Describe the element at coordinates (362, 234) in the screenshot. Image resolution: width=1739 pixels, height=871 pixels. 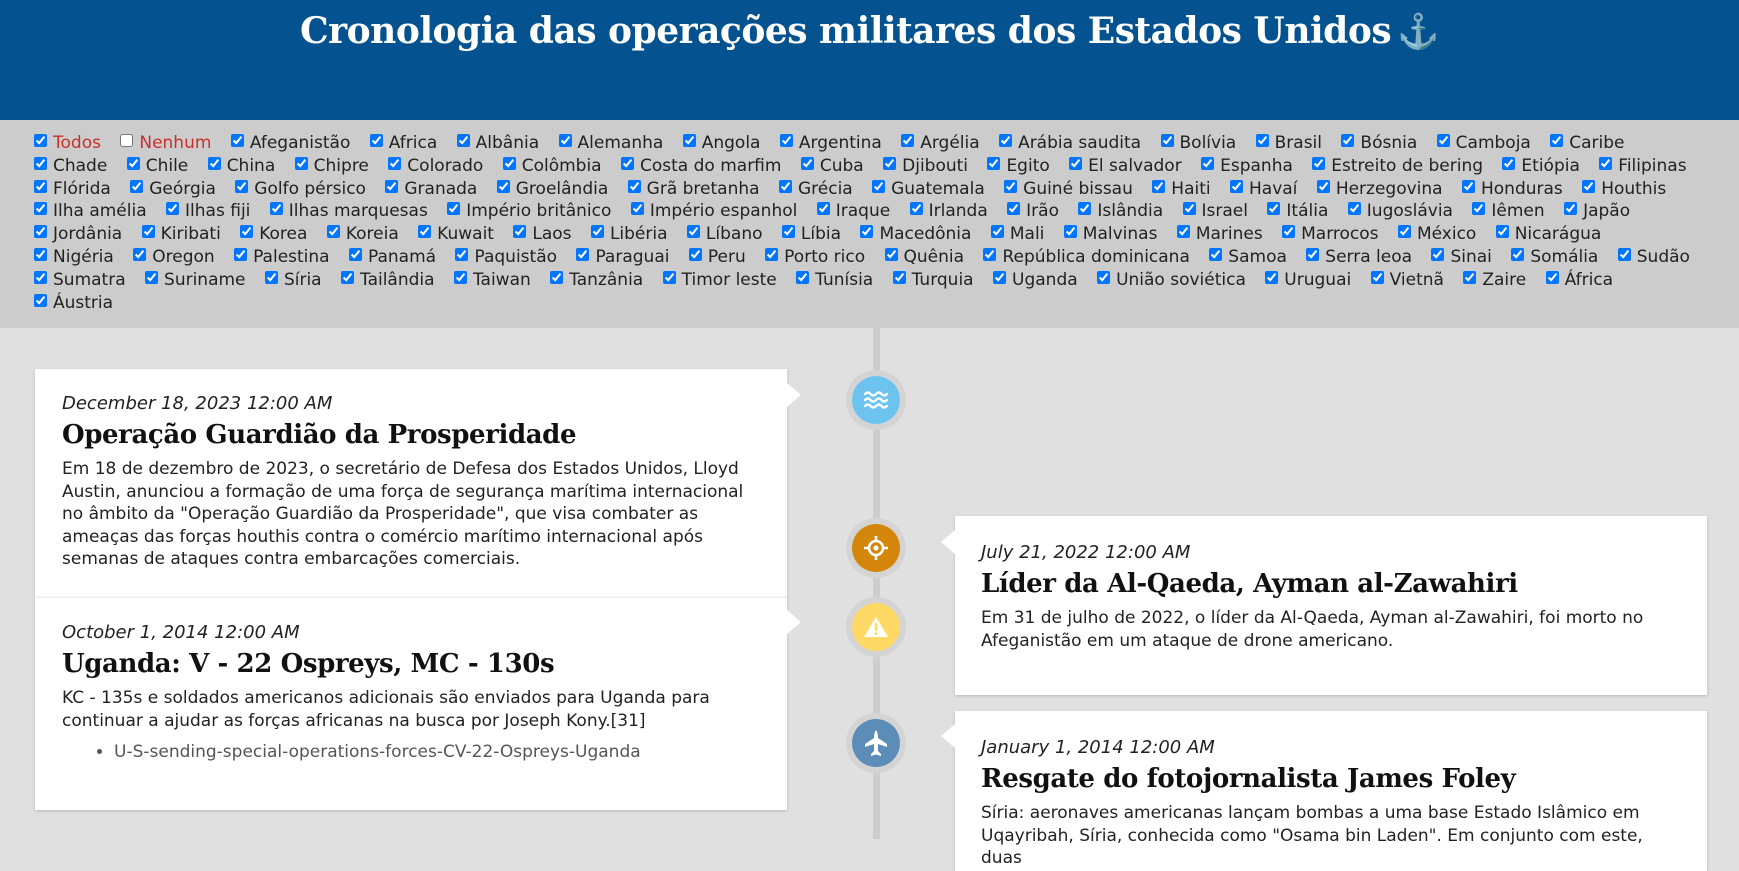
I see `filter-country-item: Koreia` at that location.